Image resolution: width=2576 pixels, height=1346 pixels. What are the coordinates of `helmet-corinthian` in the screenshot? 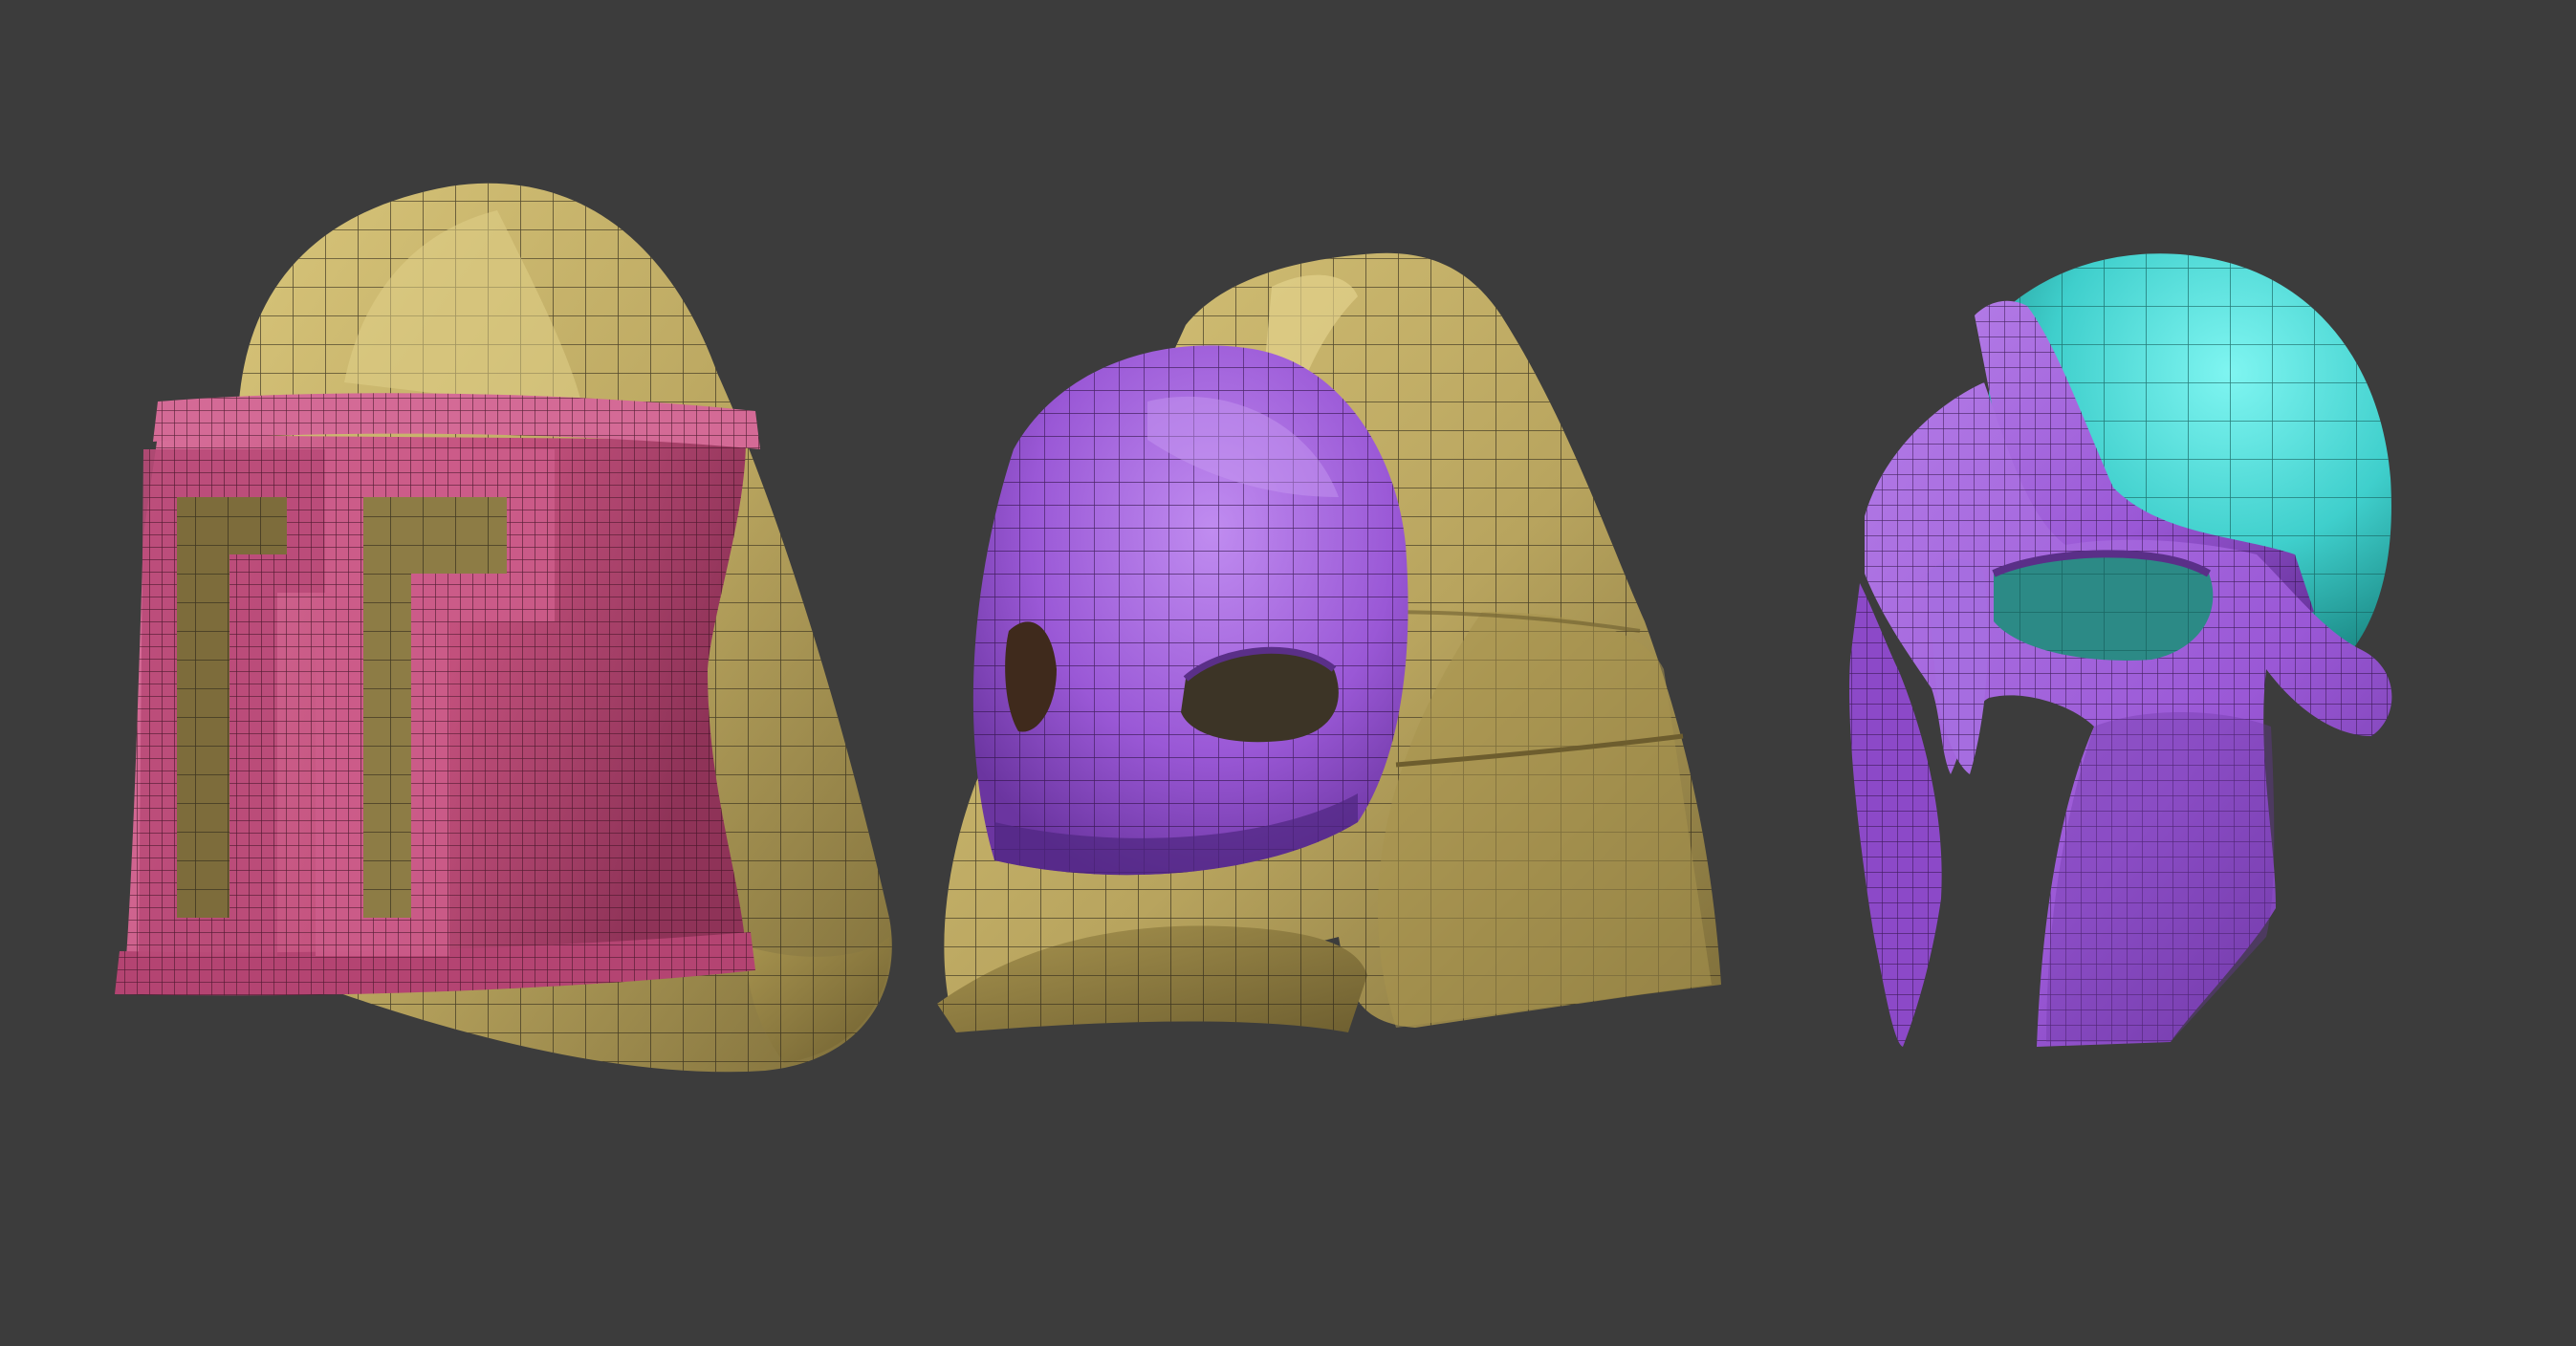 It's located at (2120, 650).